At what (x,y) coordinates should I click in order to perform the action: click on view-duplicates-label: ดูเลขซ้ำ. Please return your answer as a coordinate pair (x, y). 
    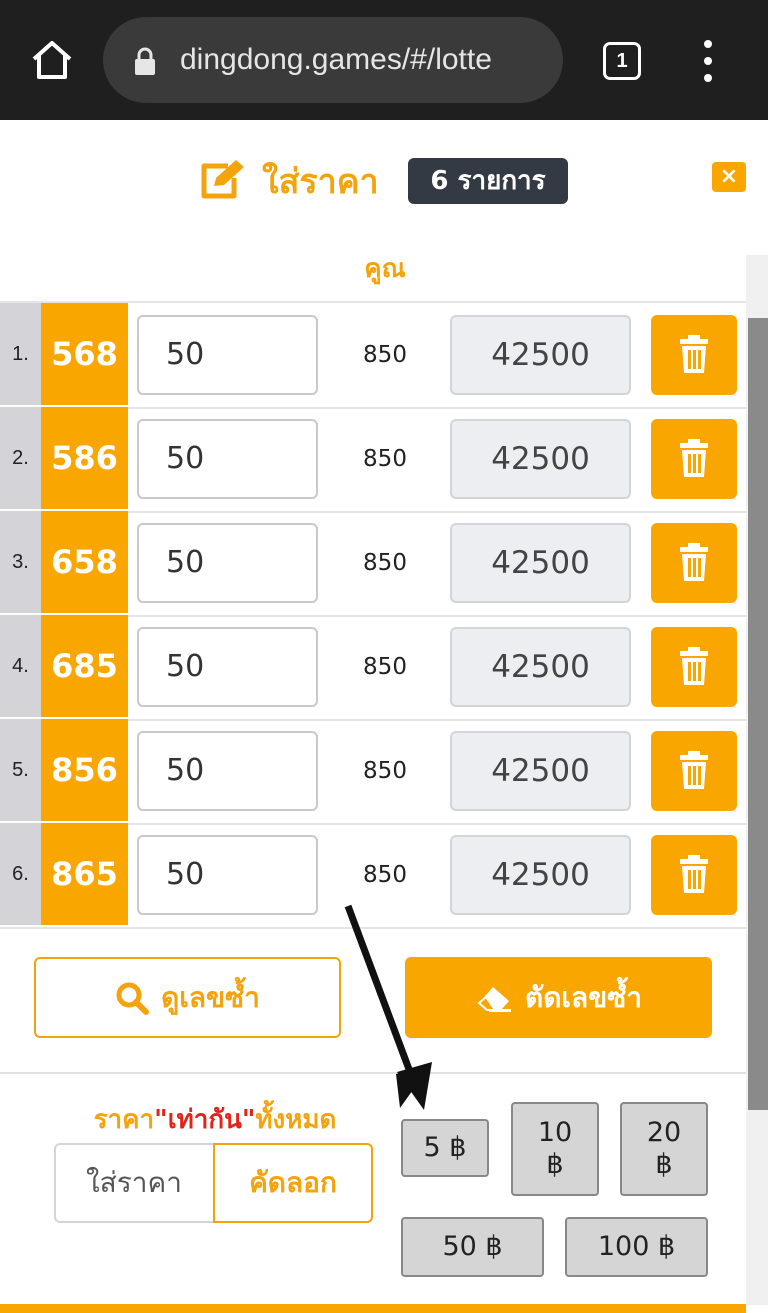
    Looking at the image, I should click on (210, 997).